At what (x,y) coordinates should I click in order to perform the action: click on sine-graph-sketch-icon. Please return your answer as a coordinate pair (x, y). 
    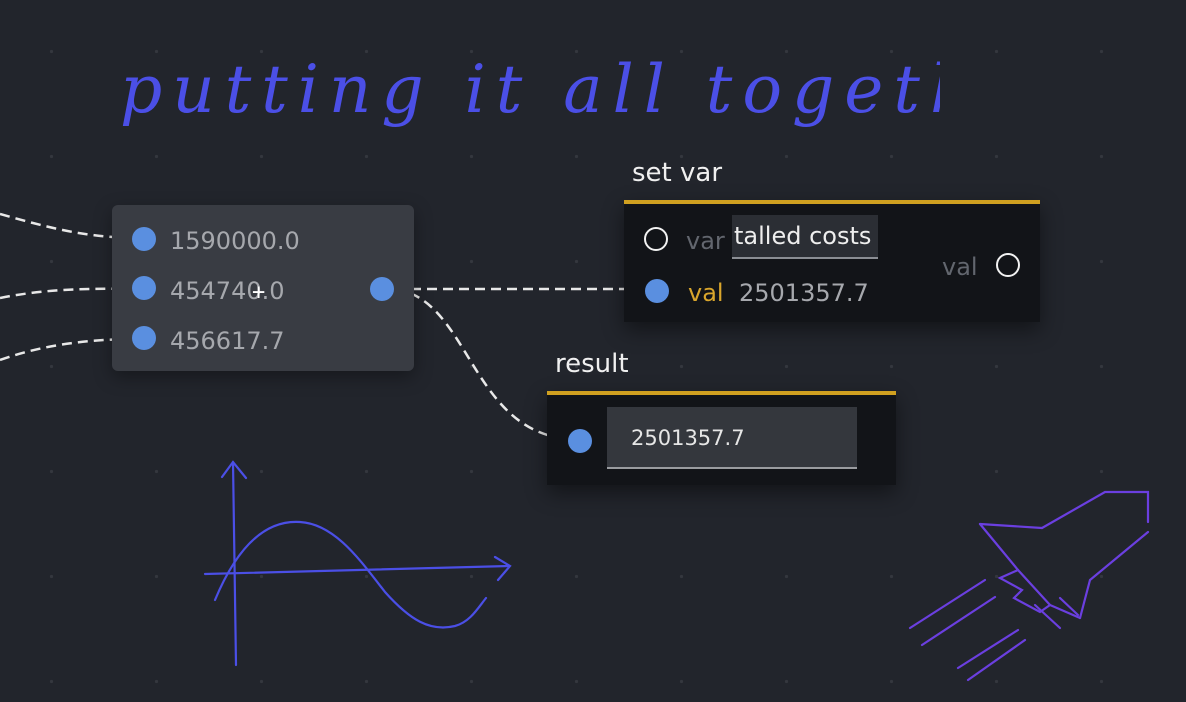
    Looking at the image, I should click on (357, 563).